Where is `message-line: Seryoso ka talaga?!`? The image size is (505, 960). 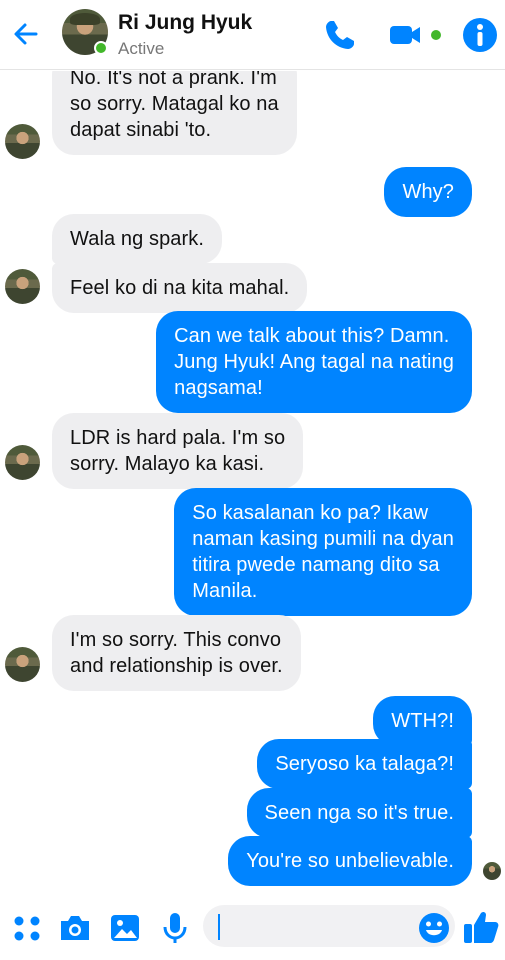
message-line: Seryoso ka talaga?! is located at coordinates (364, 764).